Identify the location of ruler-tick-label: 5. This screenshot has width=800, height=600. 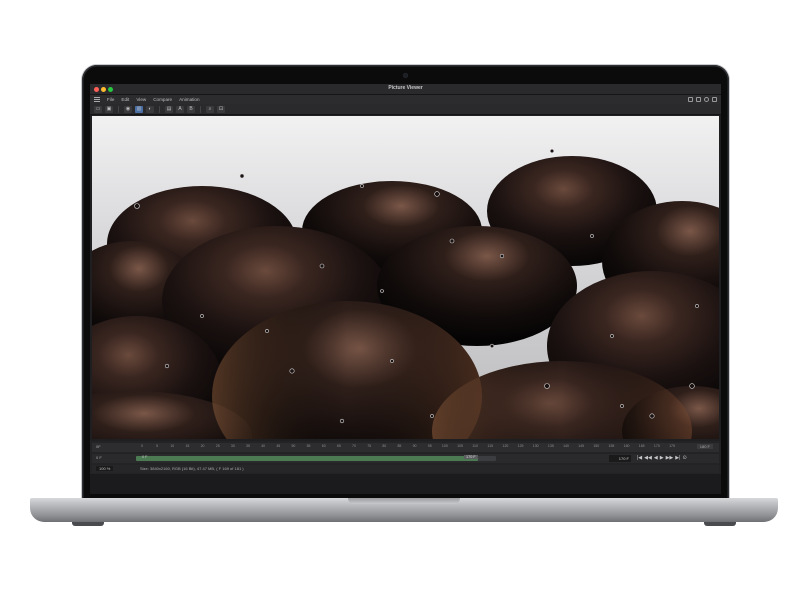
(157, 446).